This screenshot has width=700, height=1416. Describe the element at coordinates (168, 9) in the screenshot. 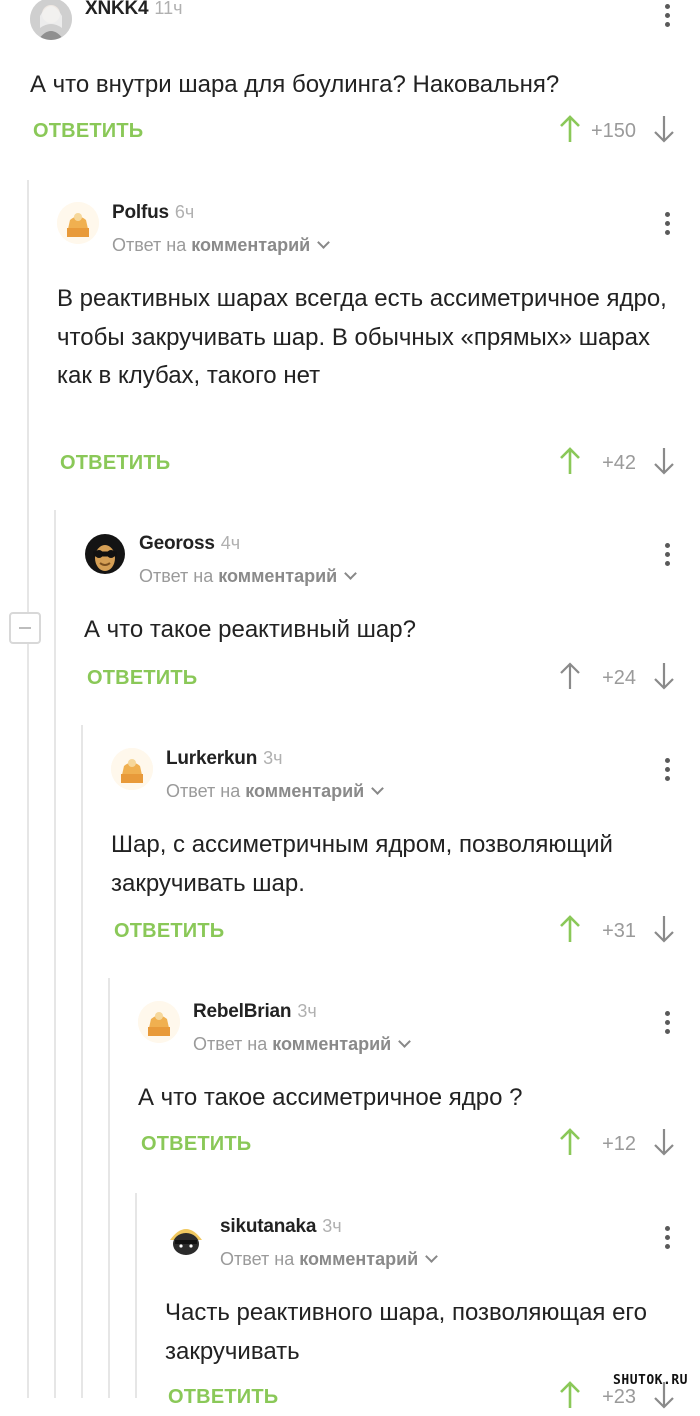

I see `timestamp: 11ч` at that location.